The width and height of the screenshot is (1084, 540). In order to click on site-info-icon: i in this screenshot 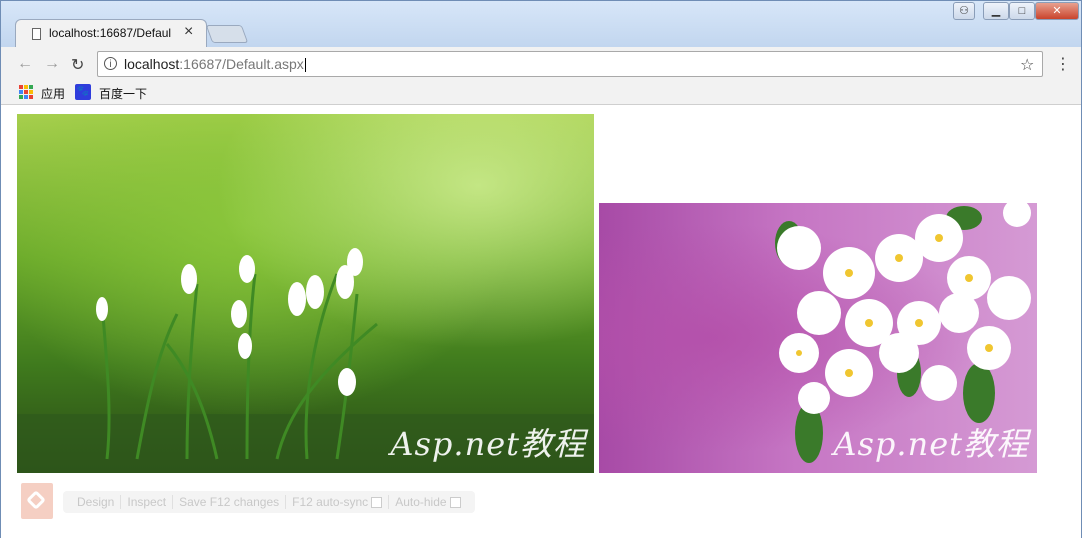, I will do `click(110, 63)`.